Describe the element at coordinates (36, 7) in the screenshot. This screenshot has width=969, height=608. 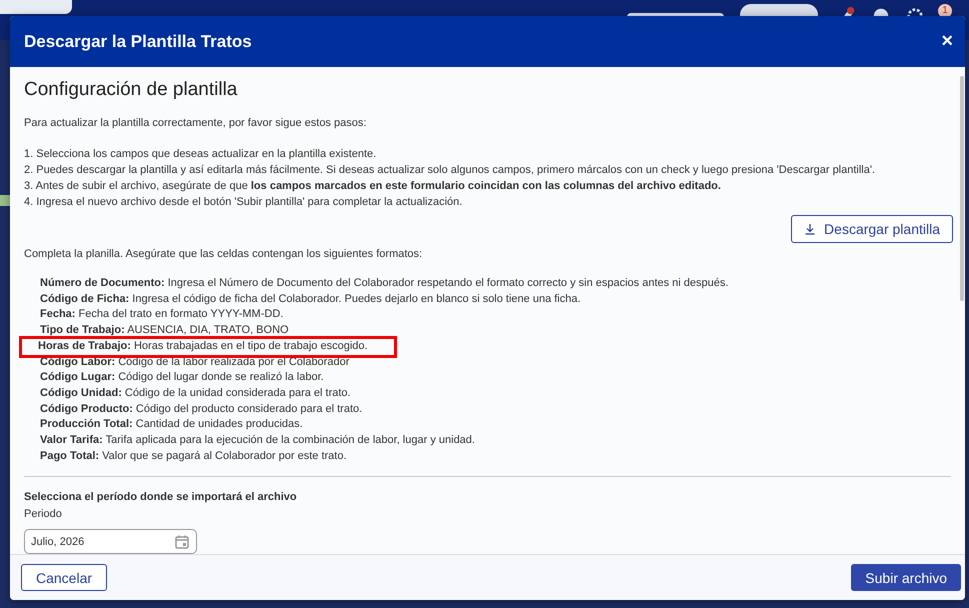
I see `search-field` at that location.